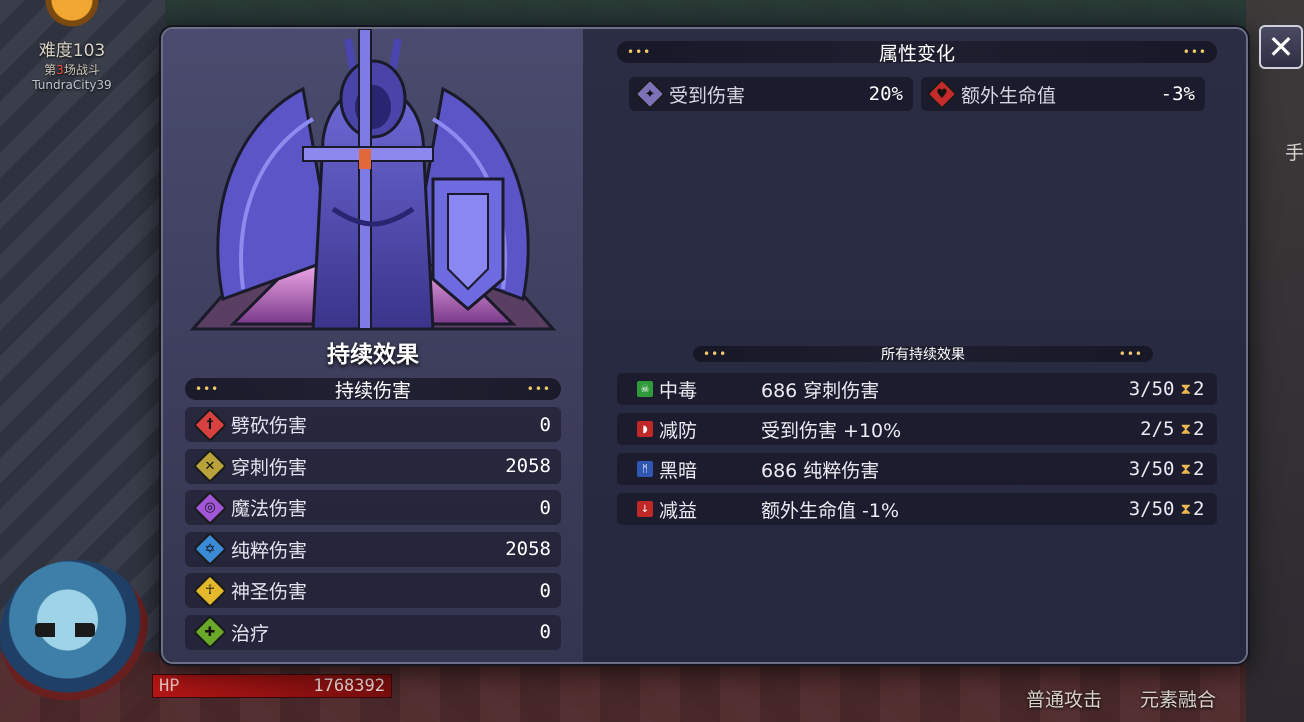  I want to click on damage-row: ☥ 神圣伤害 0, so click(373, 590).